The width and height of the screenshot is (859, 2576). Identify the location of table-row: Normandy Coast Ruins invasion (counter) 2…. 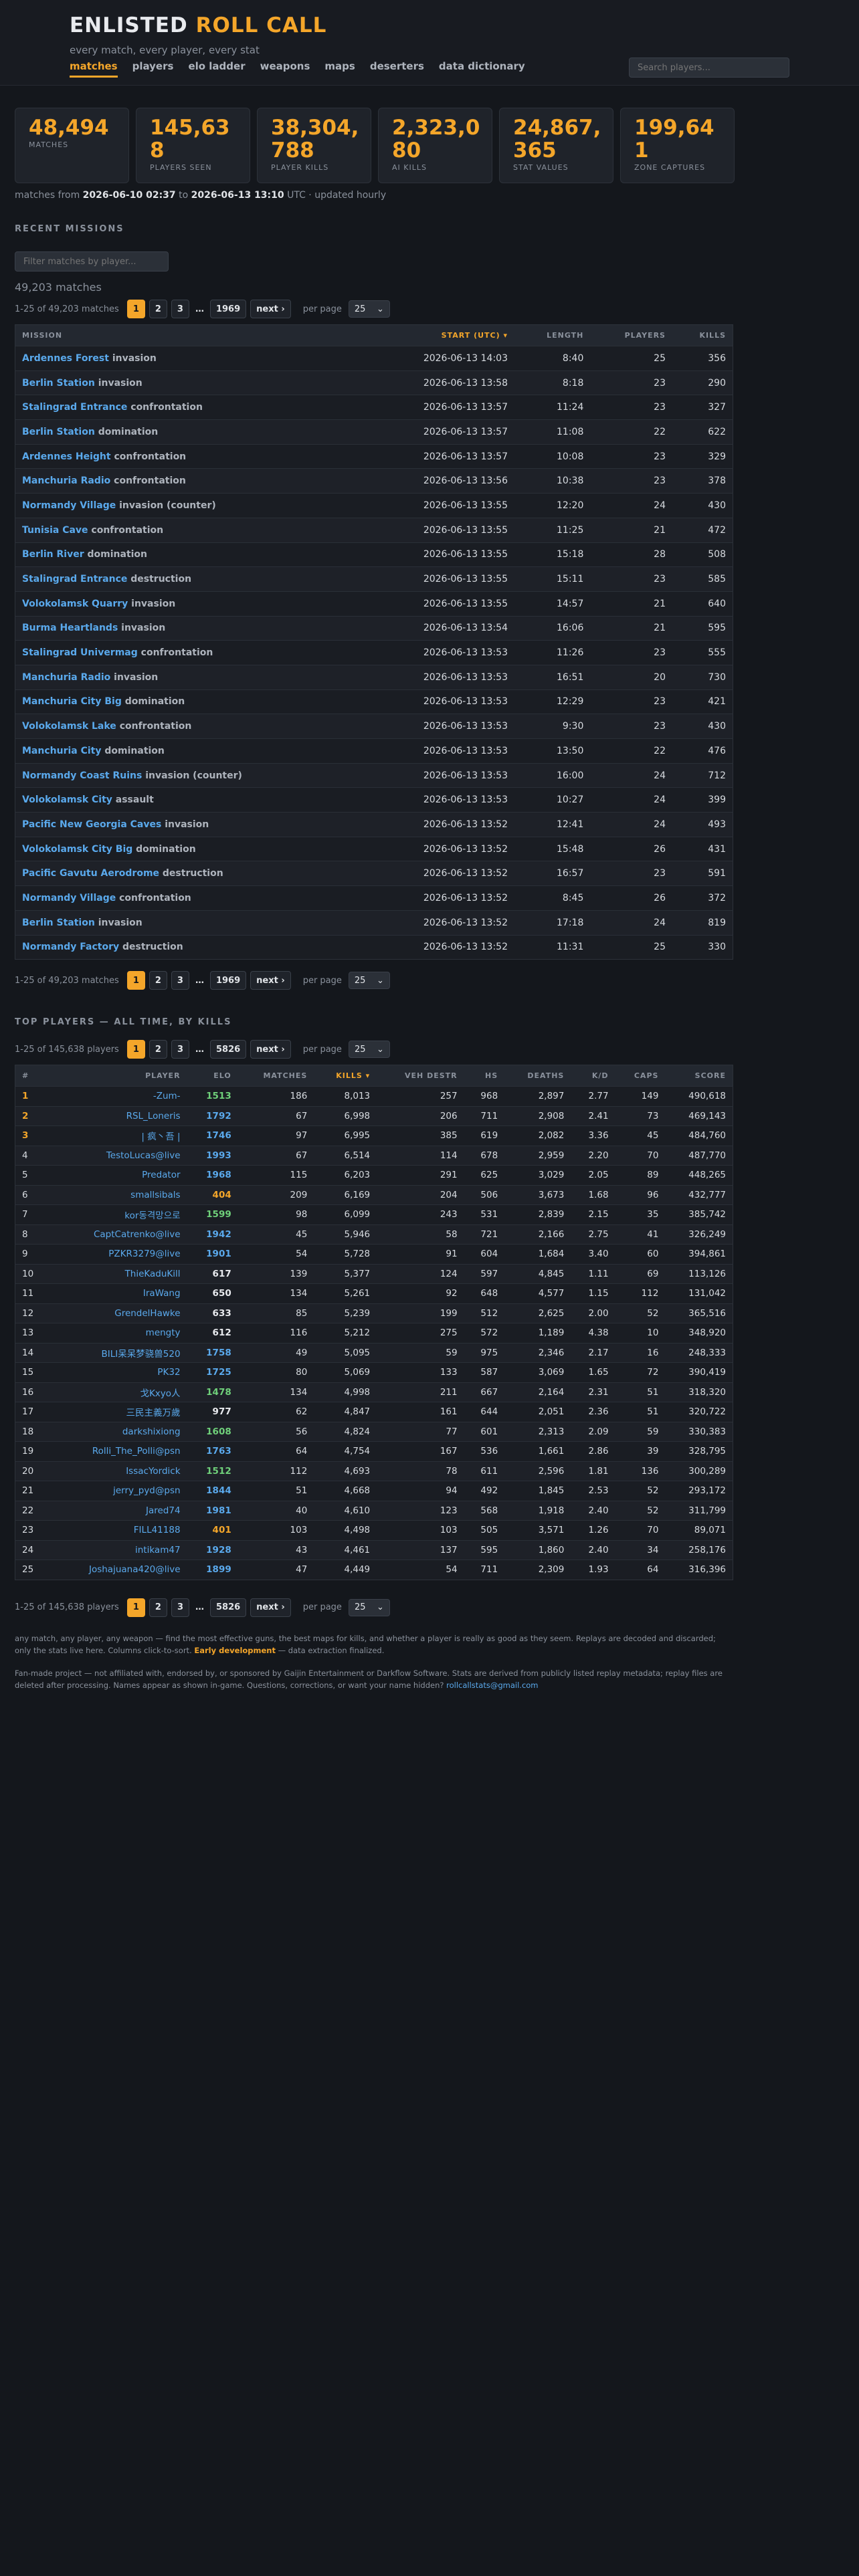
(374, 775).